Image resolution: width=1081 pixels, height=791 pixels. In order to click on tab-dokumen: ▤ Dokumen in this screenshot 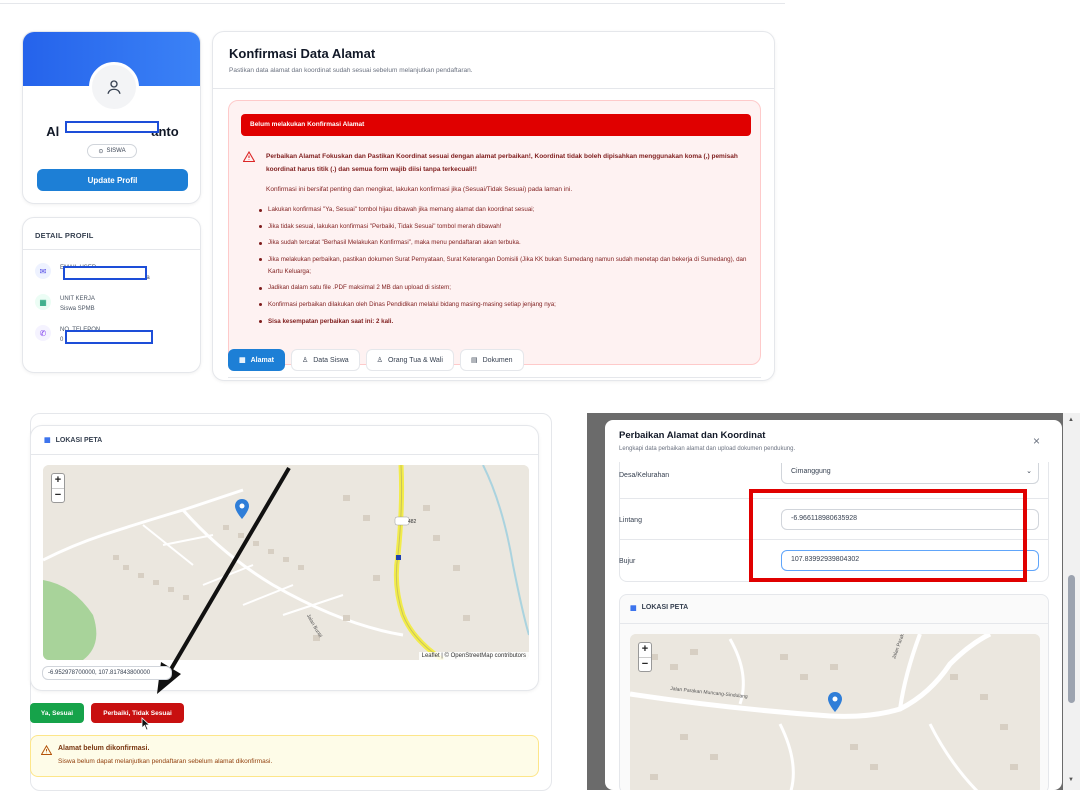, I will do `click(491, 360)`.